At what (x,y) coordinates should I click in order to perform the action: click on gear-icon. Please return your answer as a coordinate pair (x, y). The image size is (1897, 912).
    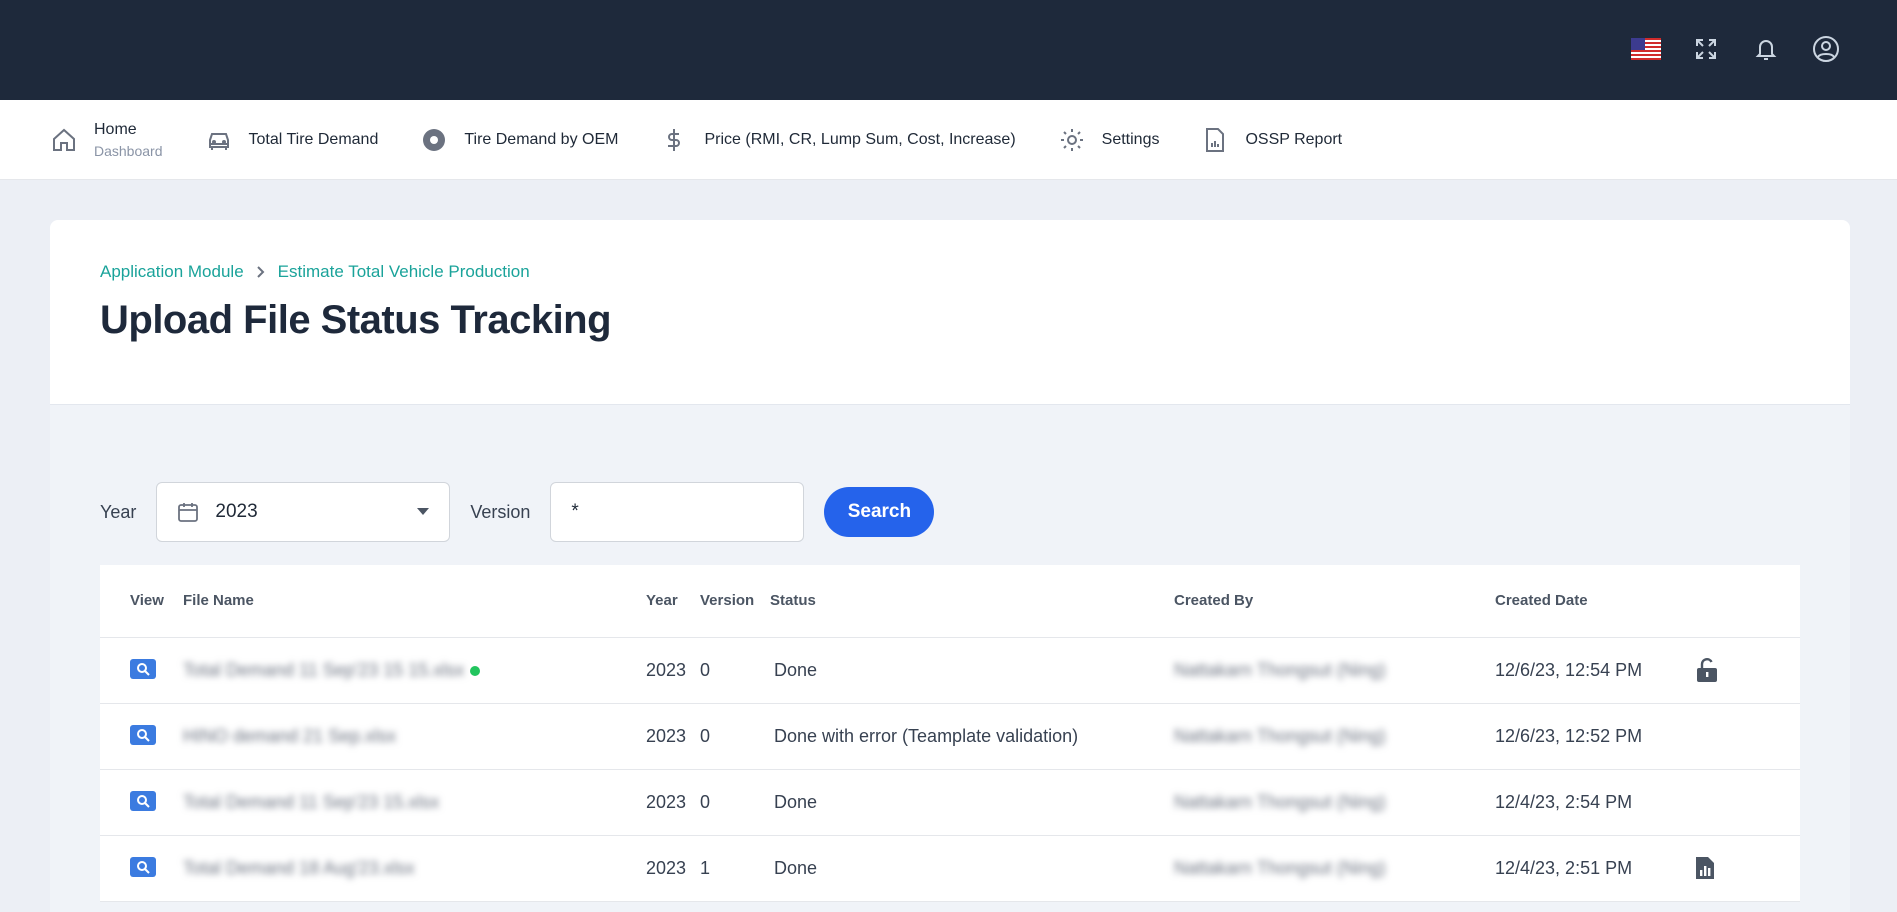
    Looking at the image, I should click on (1072, 140).